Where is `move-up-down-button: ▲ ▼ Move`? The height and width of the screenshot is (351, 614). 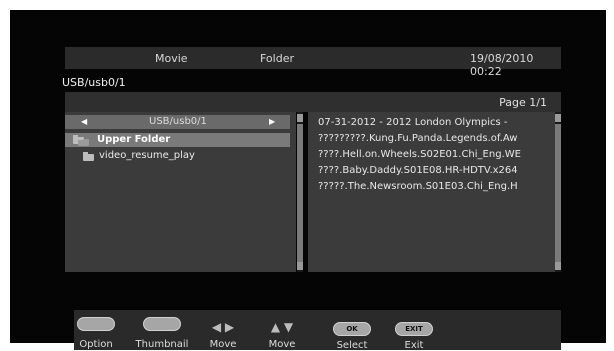 move-up-down-button: ▲ ▼ Move is located at coordinates (282, 333).